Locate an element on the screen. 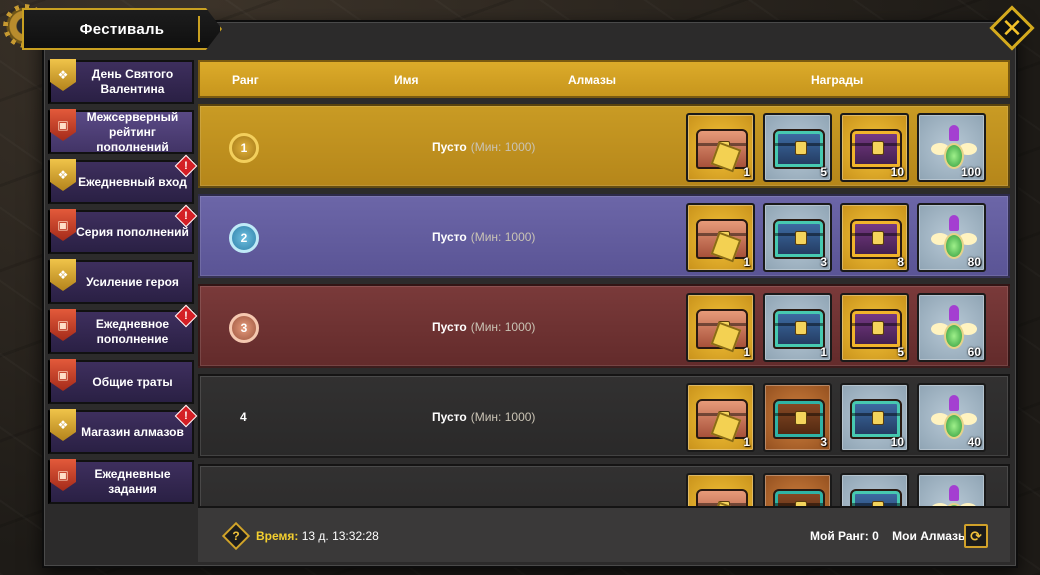 The width and height of the screenshot is (1040, 575). table-row: 3 Пусто (Мин: 1000) 1 1 5 60 is located at coordinates (604, 326).